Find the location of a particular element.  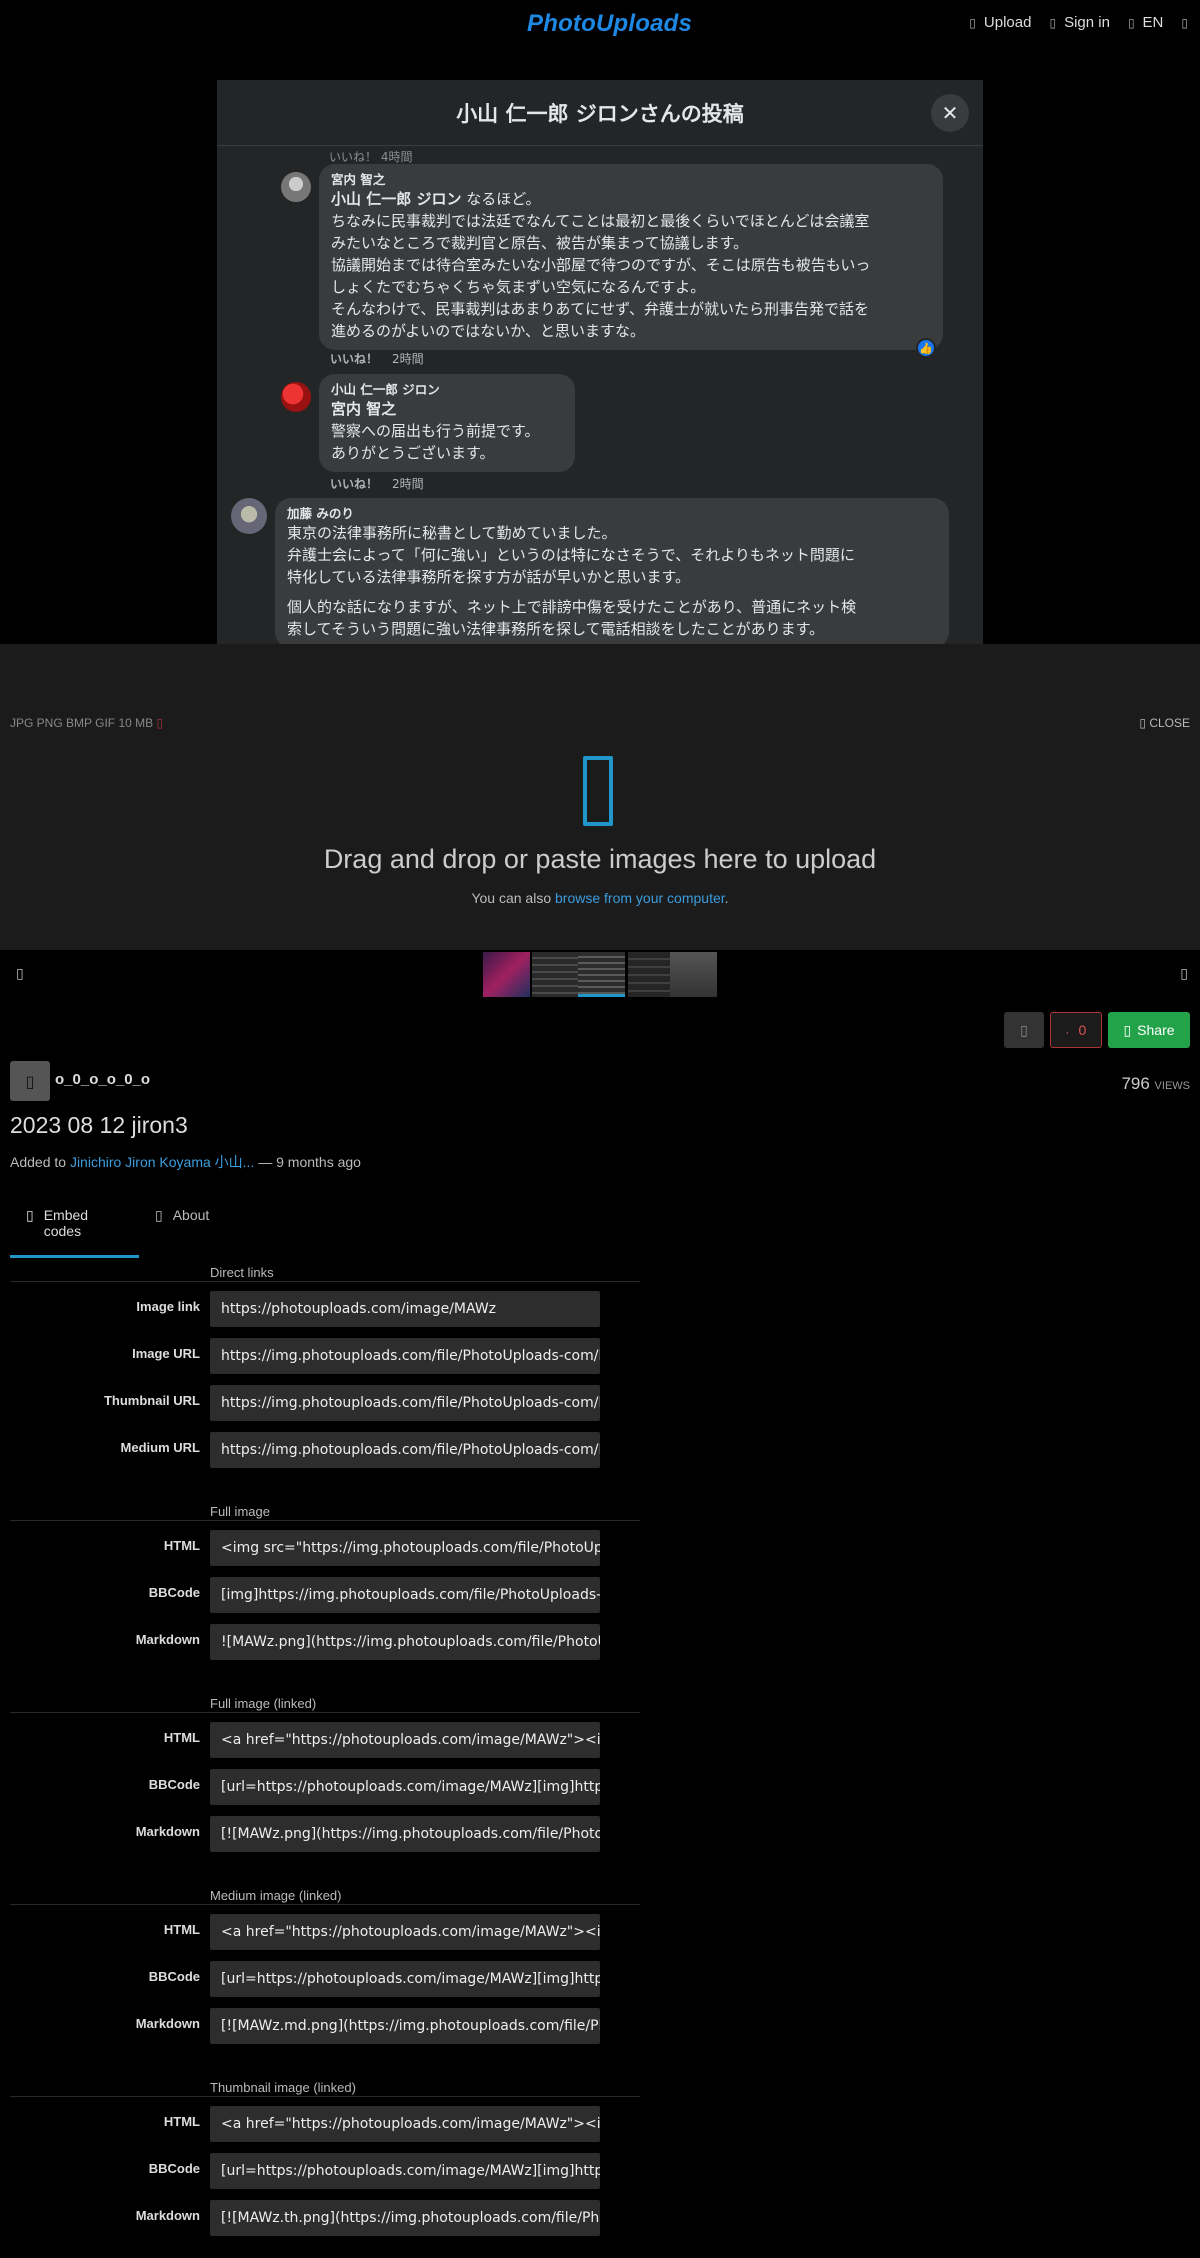

faded-meta: いいね！ 4時間 is located at coordinates (371, 157).